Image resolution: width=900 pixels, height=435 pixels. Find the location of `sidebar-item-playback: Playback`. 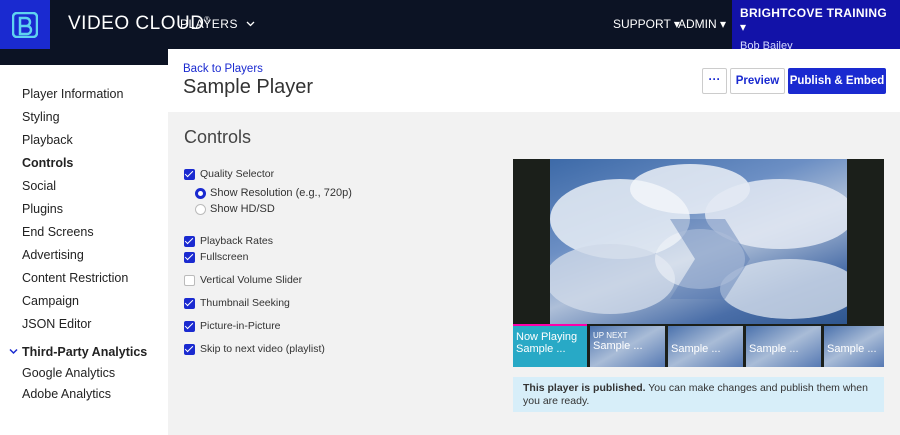

sidebar-item-playback: Playback is located at coordinates (47, 140).